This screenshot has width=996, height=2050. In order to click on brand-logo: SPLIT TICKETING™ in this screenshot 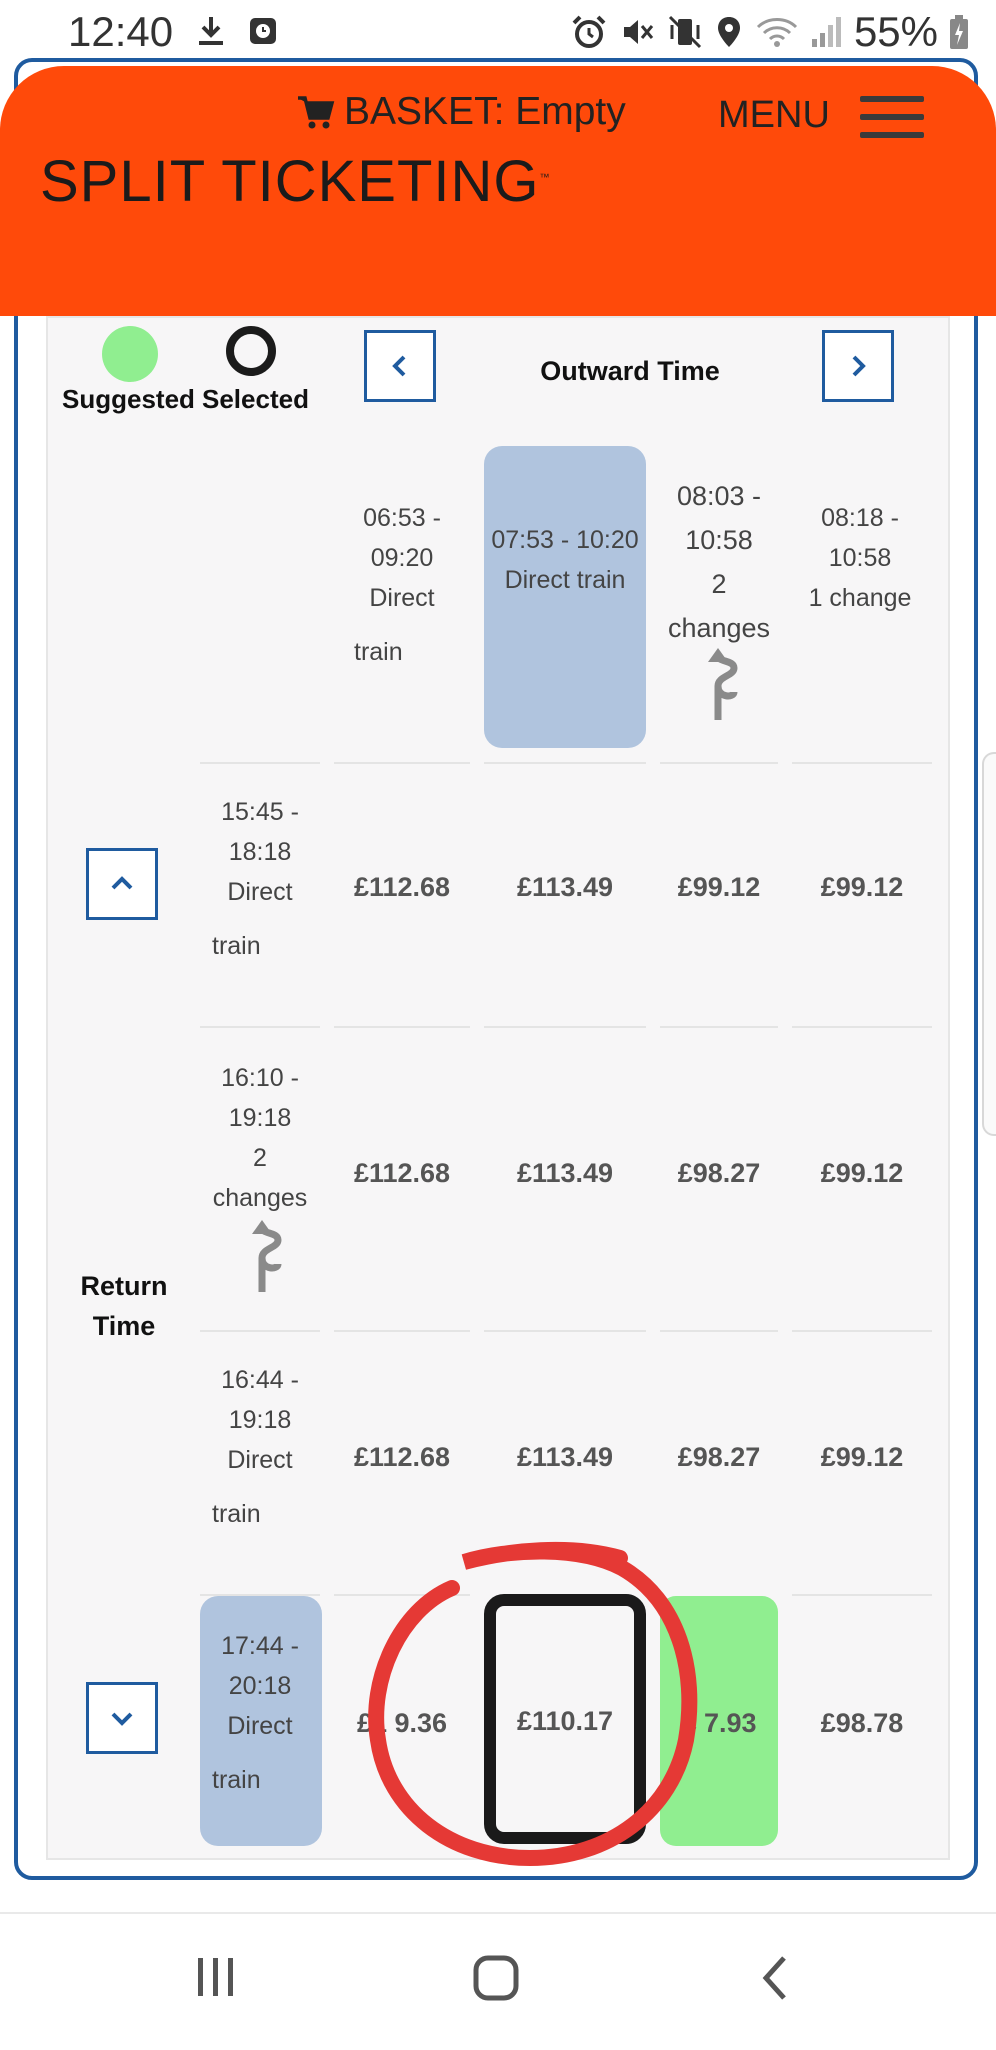, I will do `click(295, 181)`.